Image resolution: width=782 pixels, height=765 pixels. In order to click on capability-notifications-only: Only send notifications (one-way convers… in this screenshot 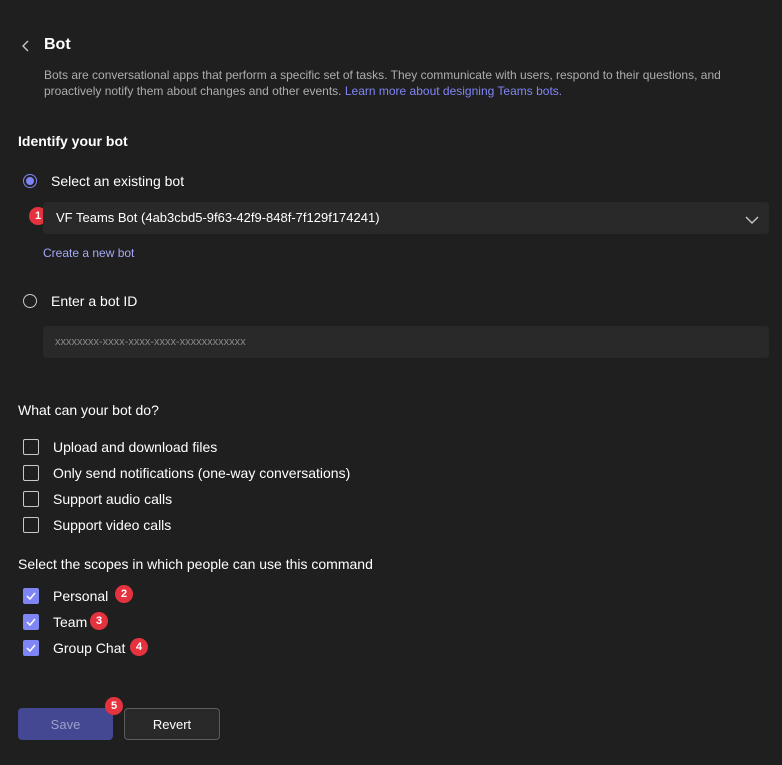, I will do `click(186, 473)`.